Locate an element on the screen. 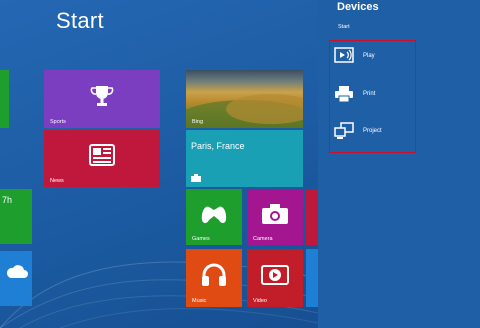 This screenshot has height=328, width=480. device-print-label: Print is located at coordinates (369, 94).